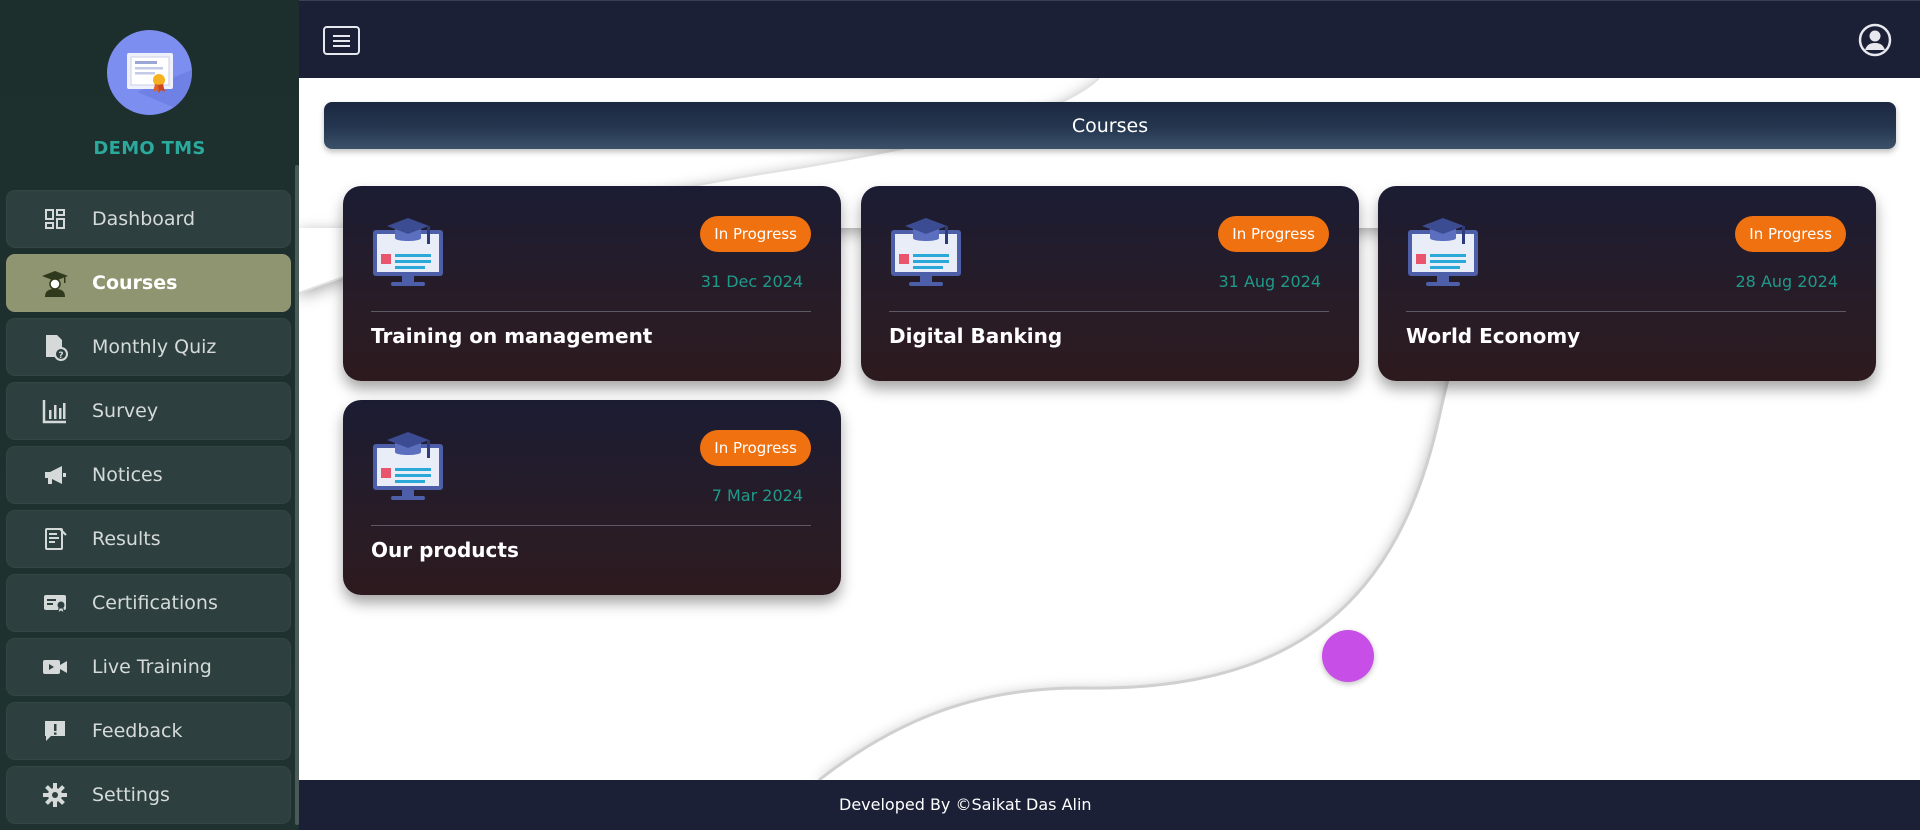 The width and height of the screenshot is (1920, 830). What do you see at coordinates (1109, 805) in the screenshot?
I see `footer: Developed By ©Saikat Das Alin` at bounding box center [1109, 805].